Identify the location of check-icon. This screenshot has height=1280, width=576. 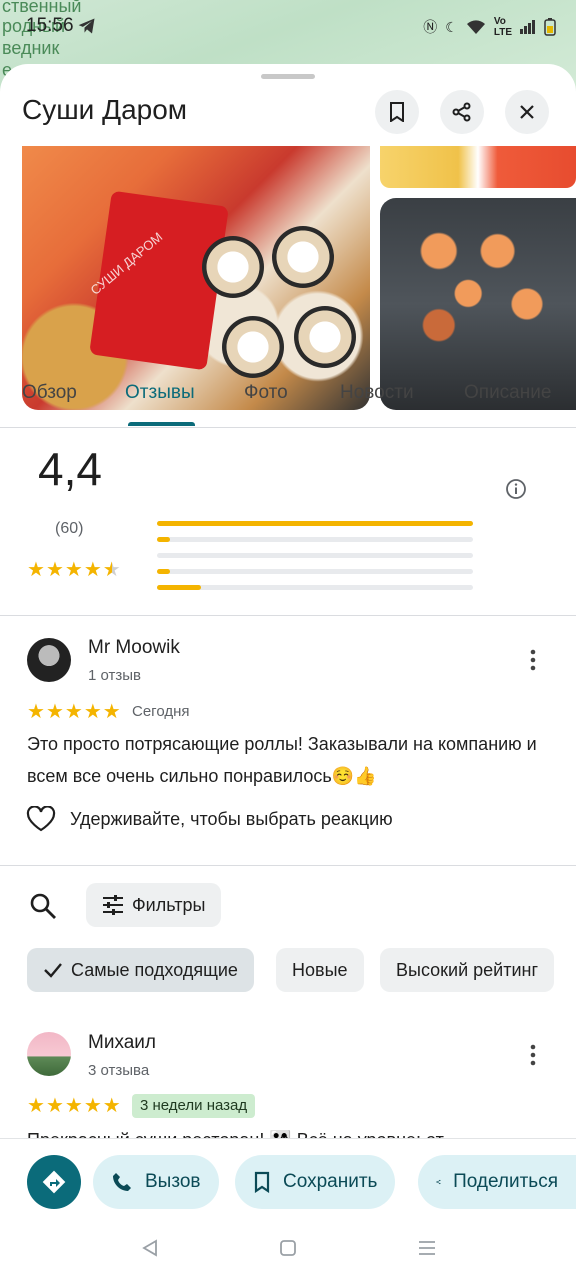
(53, 970).